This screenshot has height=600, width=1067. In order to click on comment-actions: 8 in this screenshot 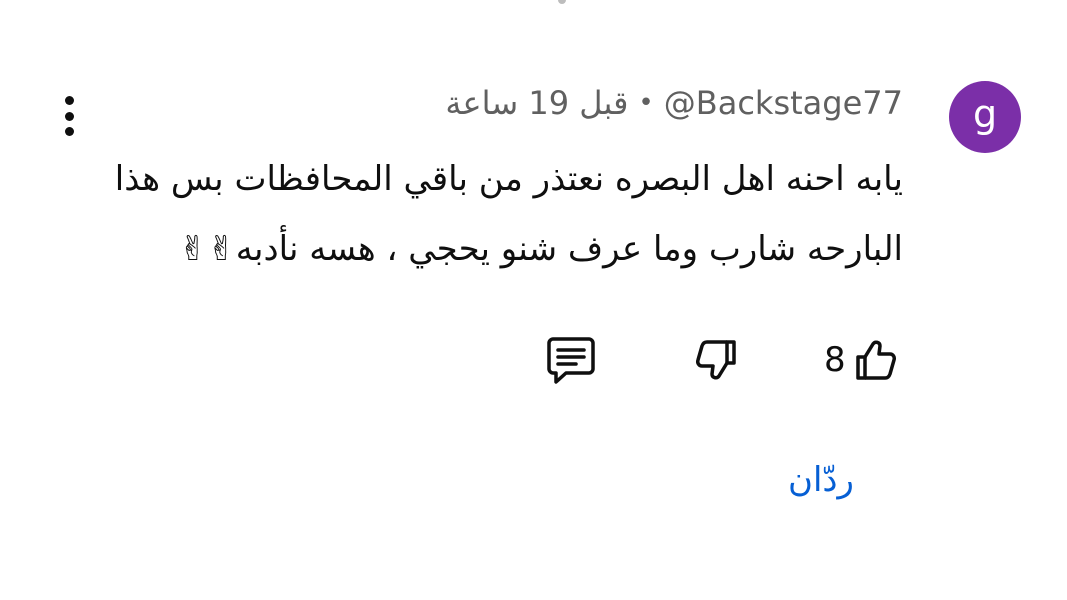, I will do `click(533, 360)`.